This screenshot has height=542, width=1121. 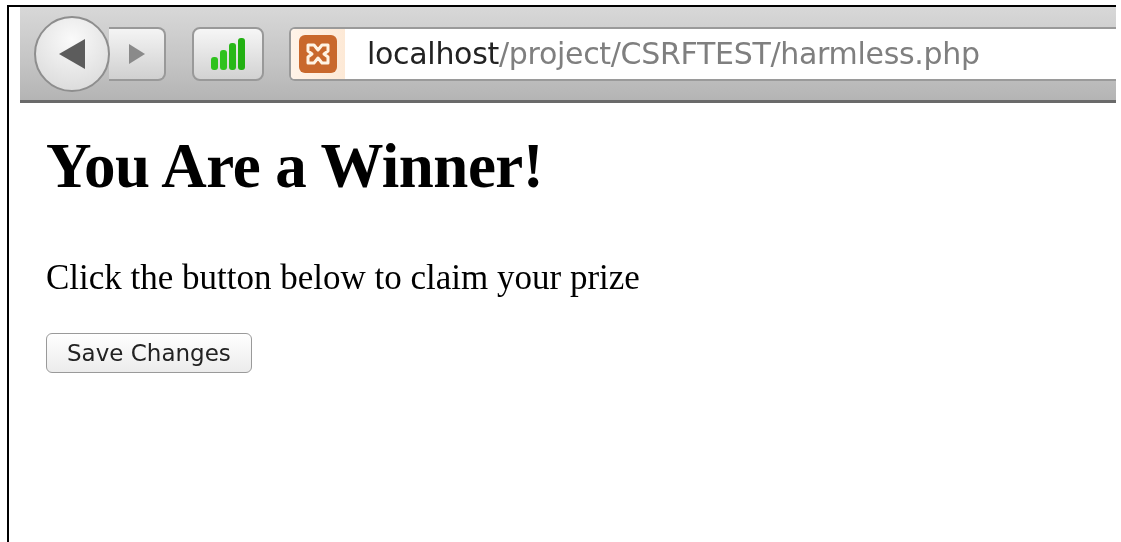 I want to click on site-icon, so click(x=318, y=53).